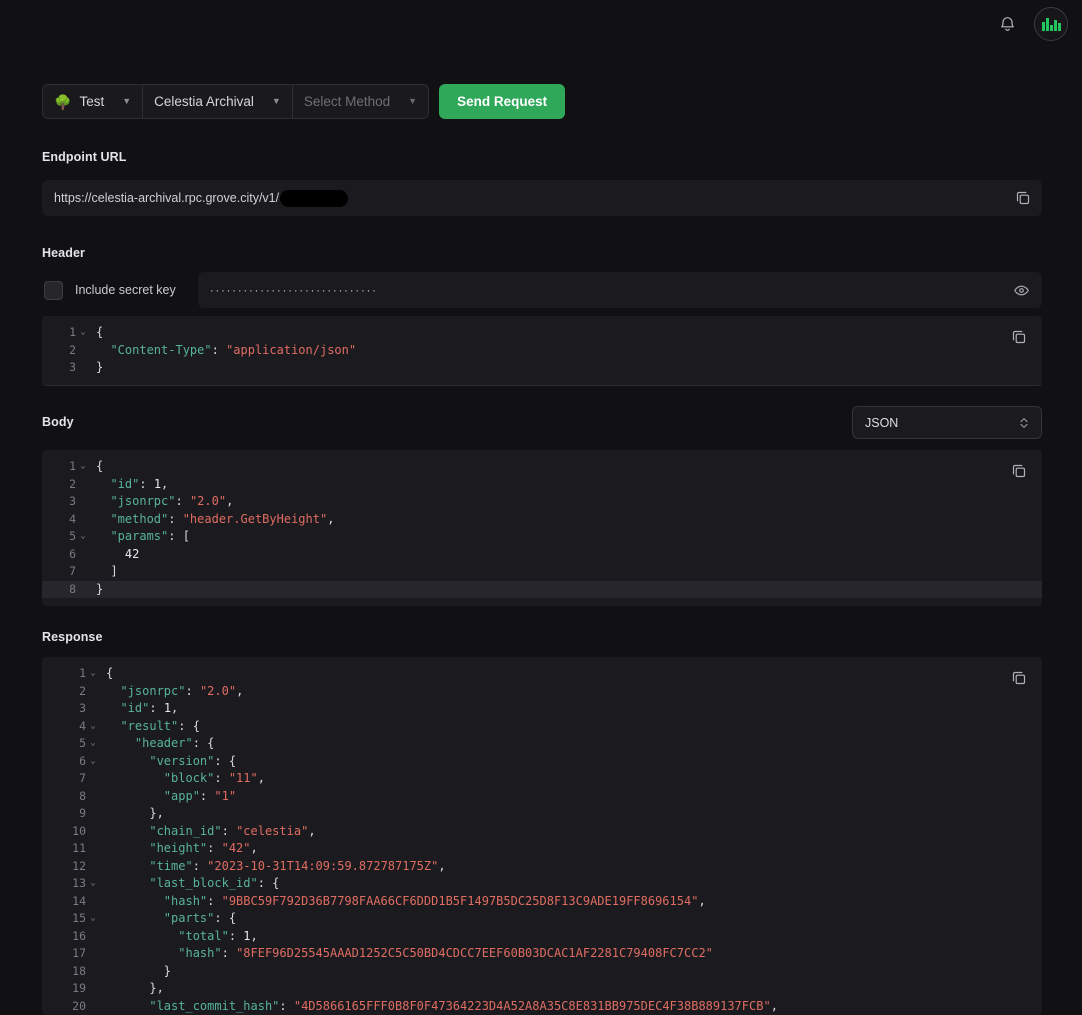 This screenshot has width=1082, height=1015. Describe the element at coordinates (156, 988) in the screenshot. I see `code-text: },` at that location.